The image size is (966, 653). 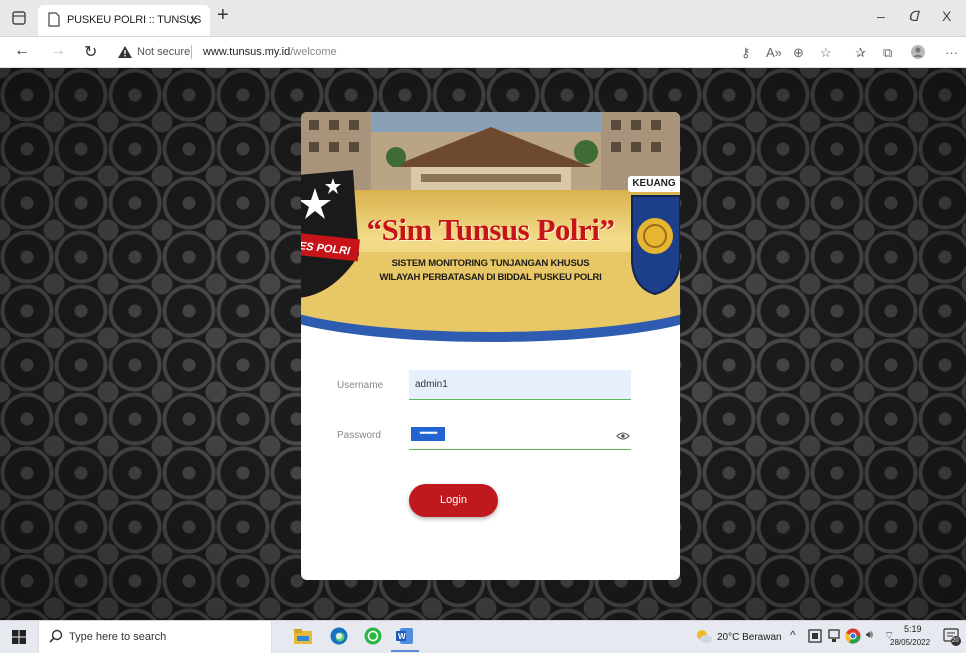 I want to click on svg-text: W, so click(x=402, y=636).